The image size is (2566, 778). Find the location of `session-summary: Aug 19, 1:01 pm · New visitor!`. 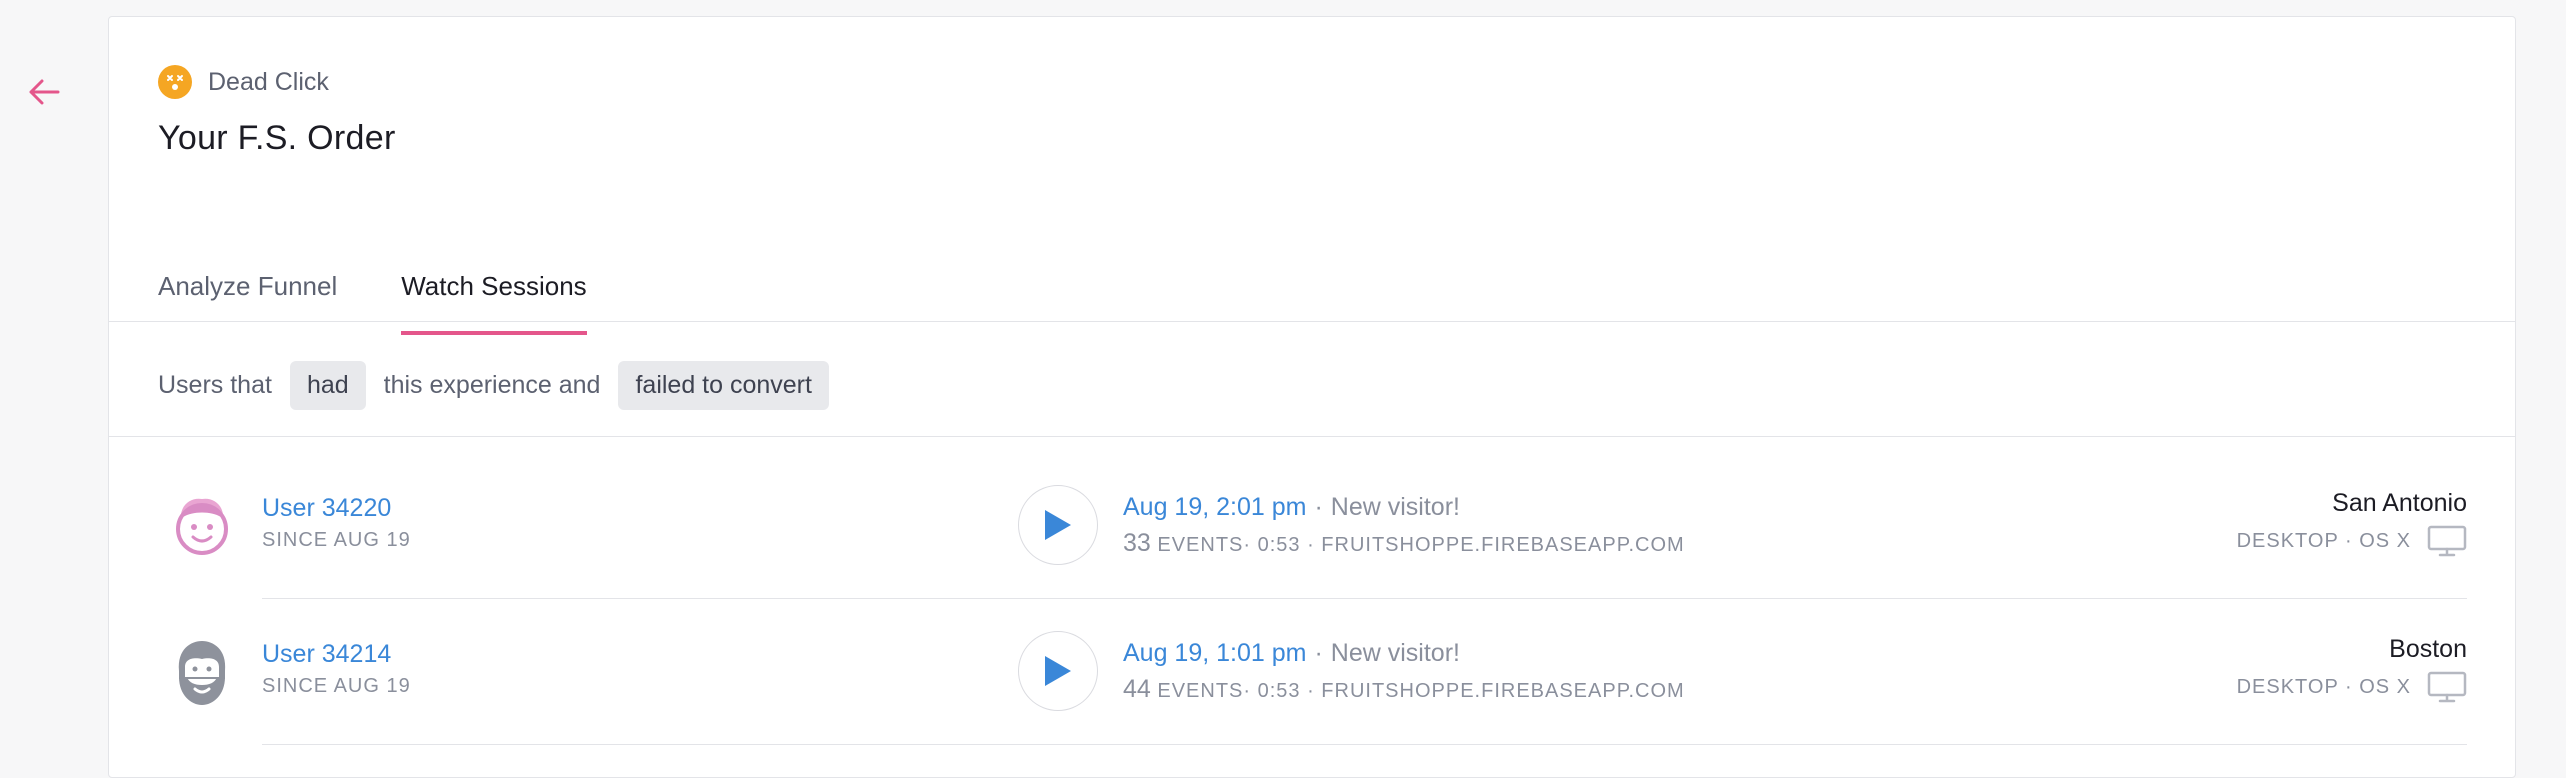

session-summary: Aug 19, 1:01 pm · New visitor! is located at coordinates (1291, 653).